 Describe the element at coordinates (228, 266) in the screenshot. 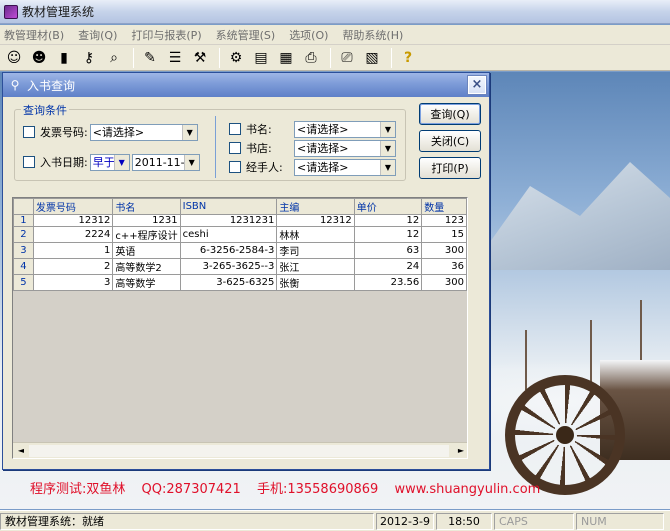

I see `cell-isbn: 3-265-3625--3` at that location.